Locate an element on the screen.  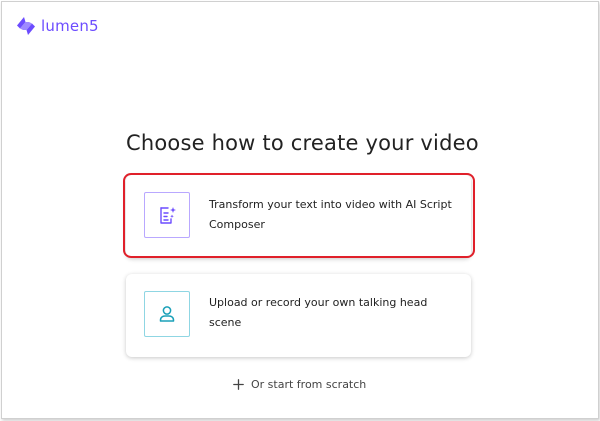
page-title: Choose how to create your video is located at coordinates (302, 143).